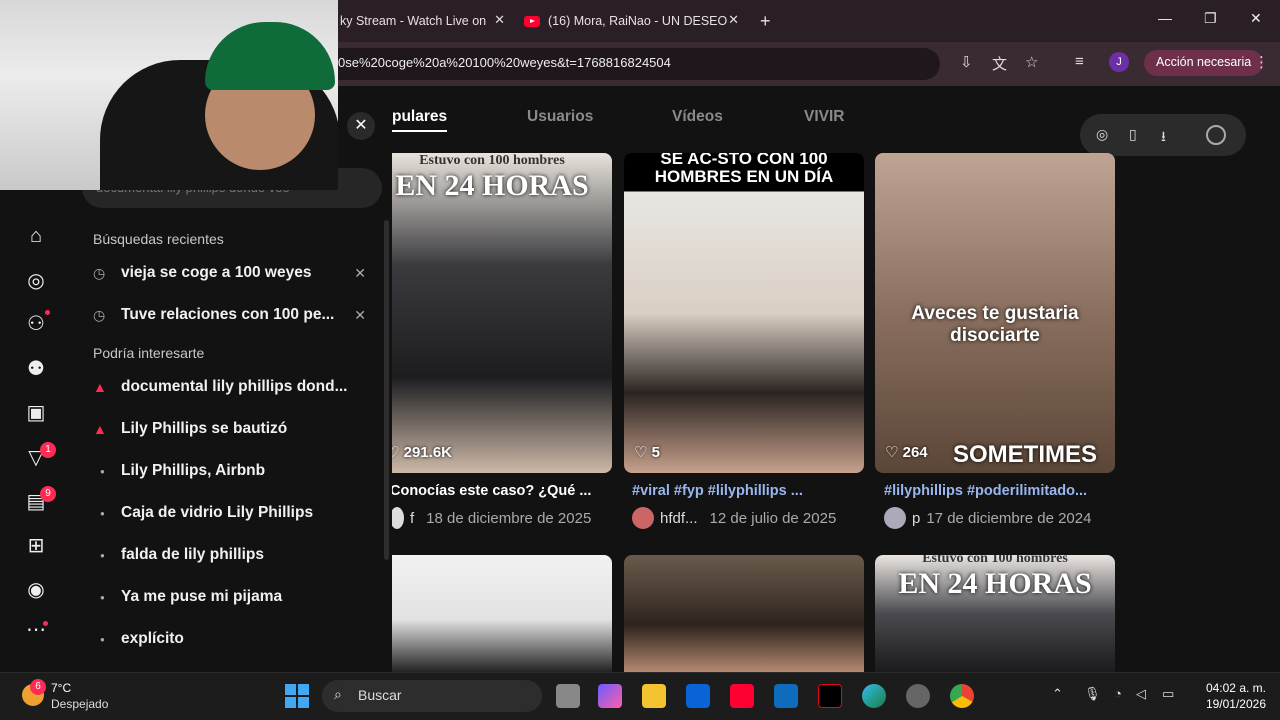 This screenshot has height=720, width=1280. What do you see at coordinates (906, 452) in the screenshot?
I see `like-count: ♡ 264` at bounding box center [906, 452].